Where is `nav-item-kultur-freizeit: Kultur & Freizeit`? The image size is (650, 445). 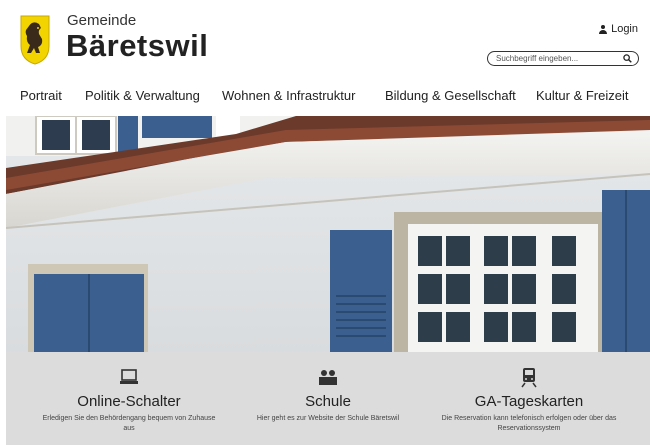 nav-item-kultur-freizeit: Kultur & Freizeit is located at coordinates (582, 95).